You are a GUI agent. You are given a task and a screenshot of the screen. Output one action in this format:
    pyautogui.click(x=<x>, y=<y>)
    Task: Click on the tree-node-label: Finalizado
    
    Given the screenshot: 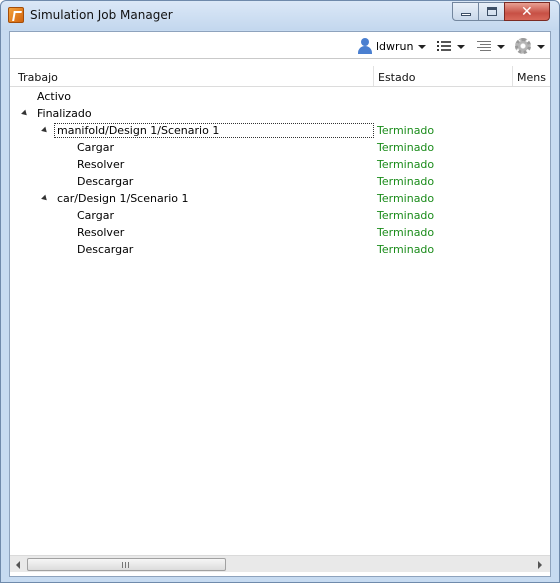 What is the action you would take?
    pyautogui.click(x=64, y=113)
    